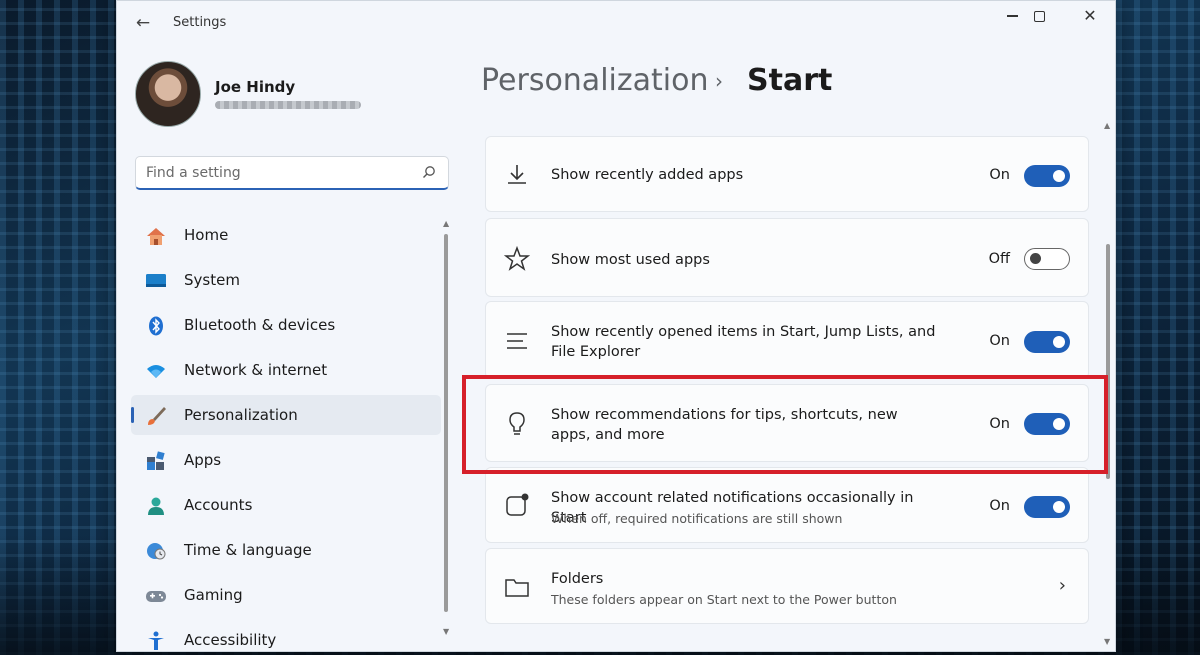 This screenshot has width=1200, height=655. What do you see at coordinates (256, 370) in the screenshot?
I see `sidebar-item-label: Network & internet` at bounding box center [256, 370].